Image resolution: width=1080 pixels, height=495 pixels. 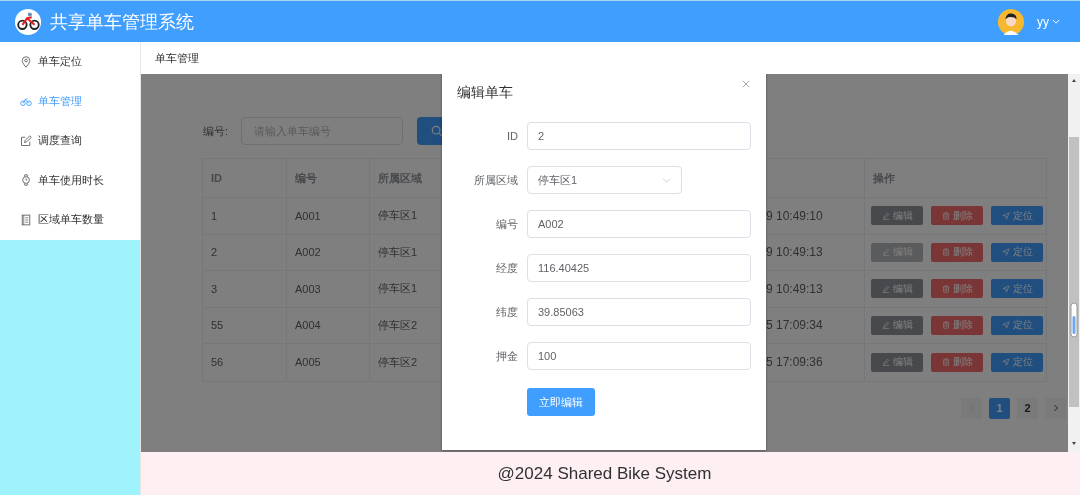 I want to click on table-cell: A002, so click(x=328, y=252).